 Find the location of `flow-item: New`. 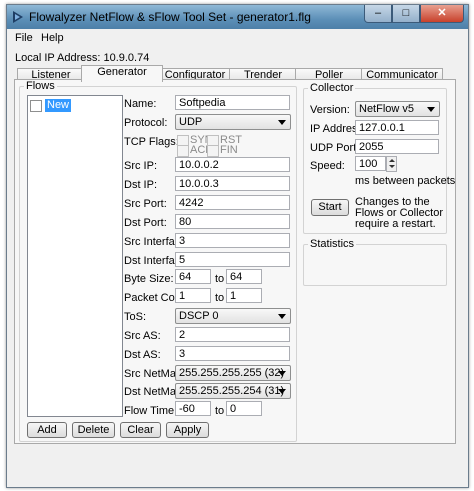

flow-item: New is located at coordinates (51, 105).